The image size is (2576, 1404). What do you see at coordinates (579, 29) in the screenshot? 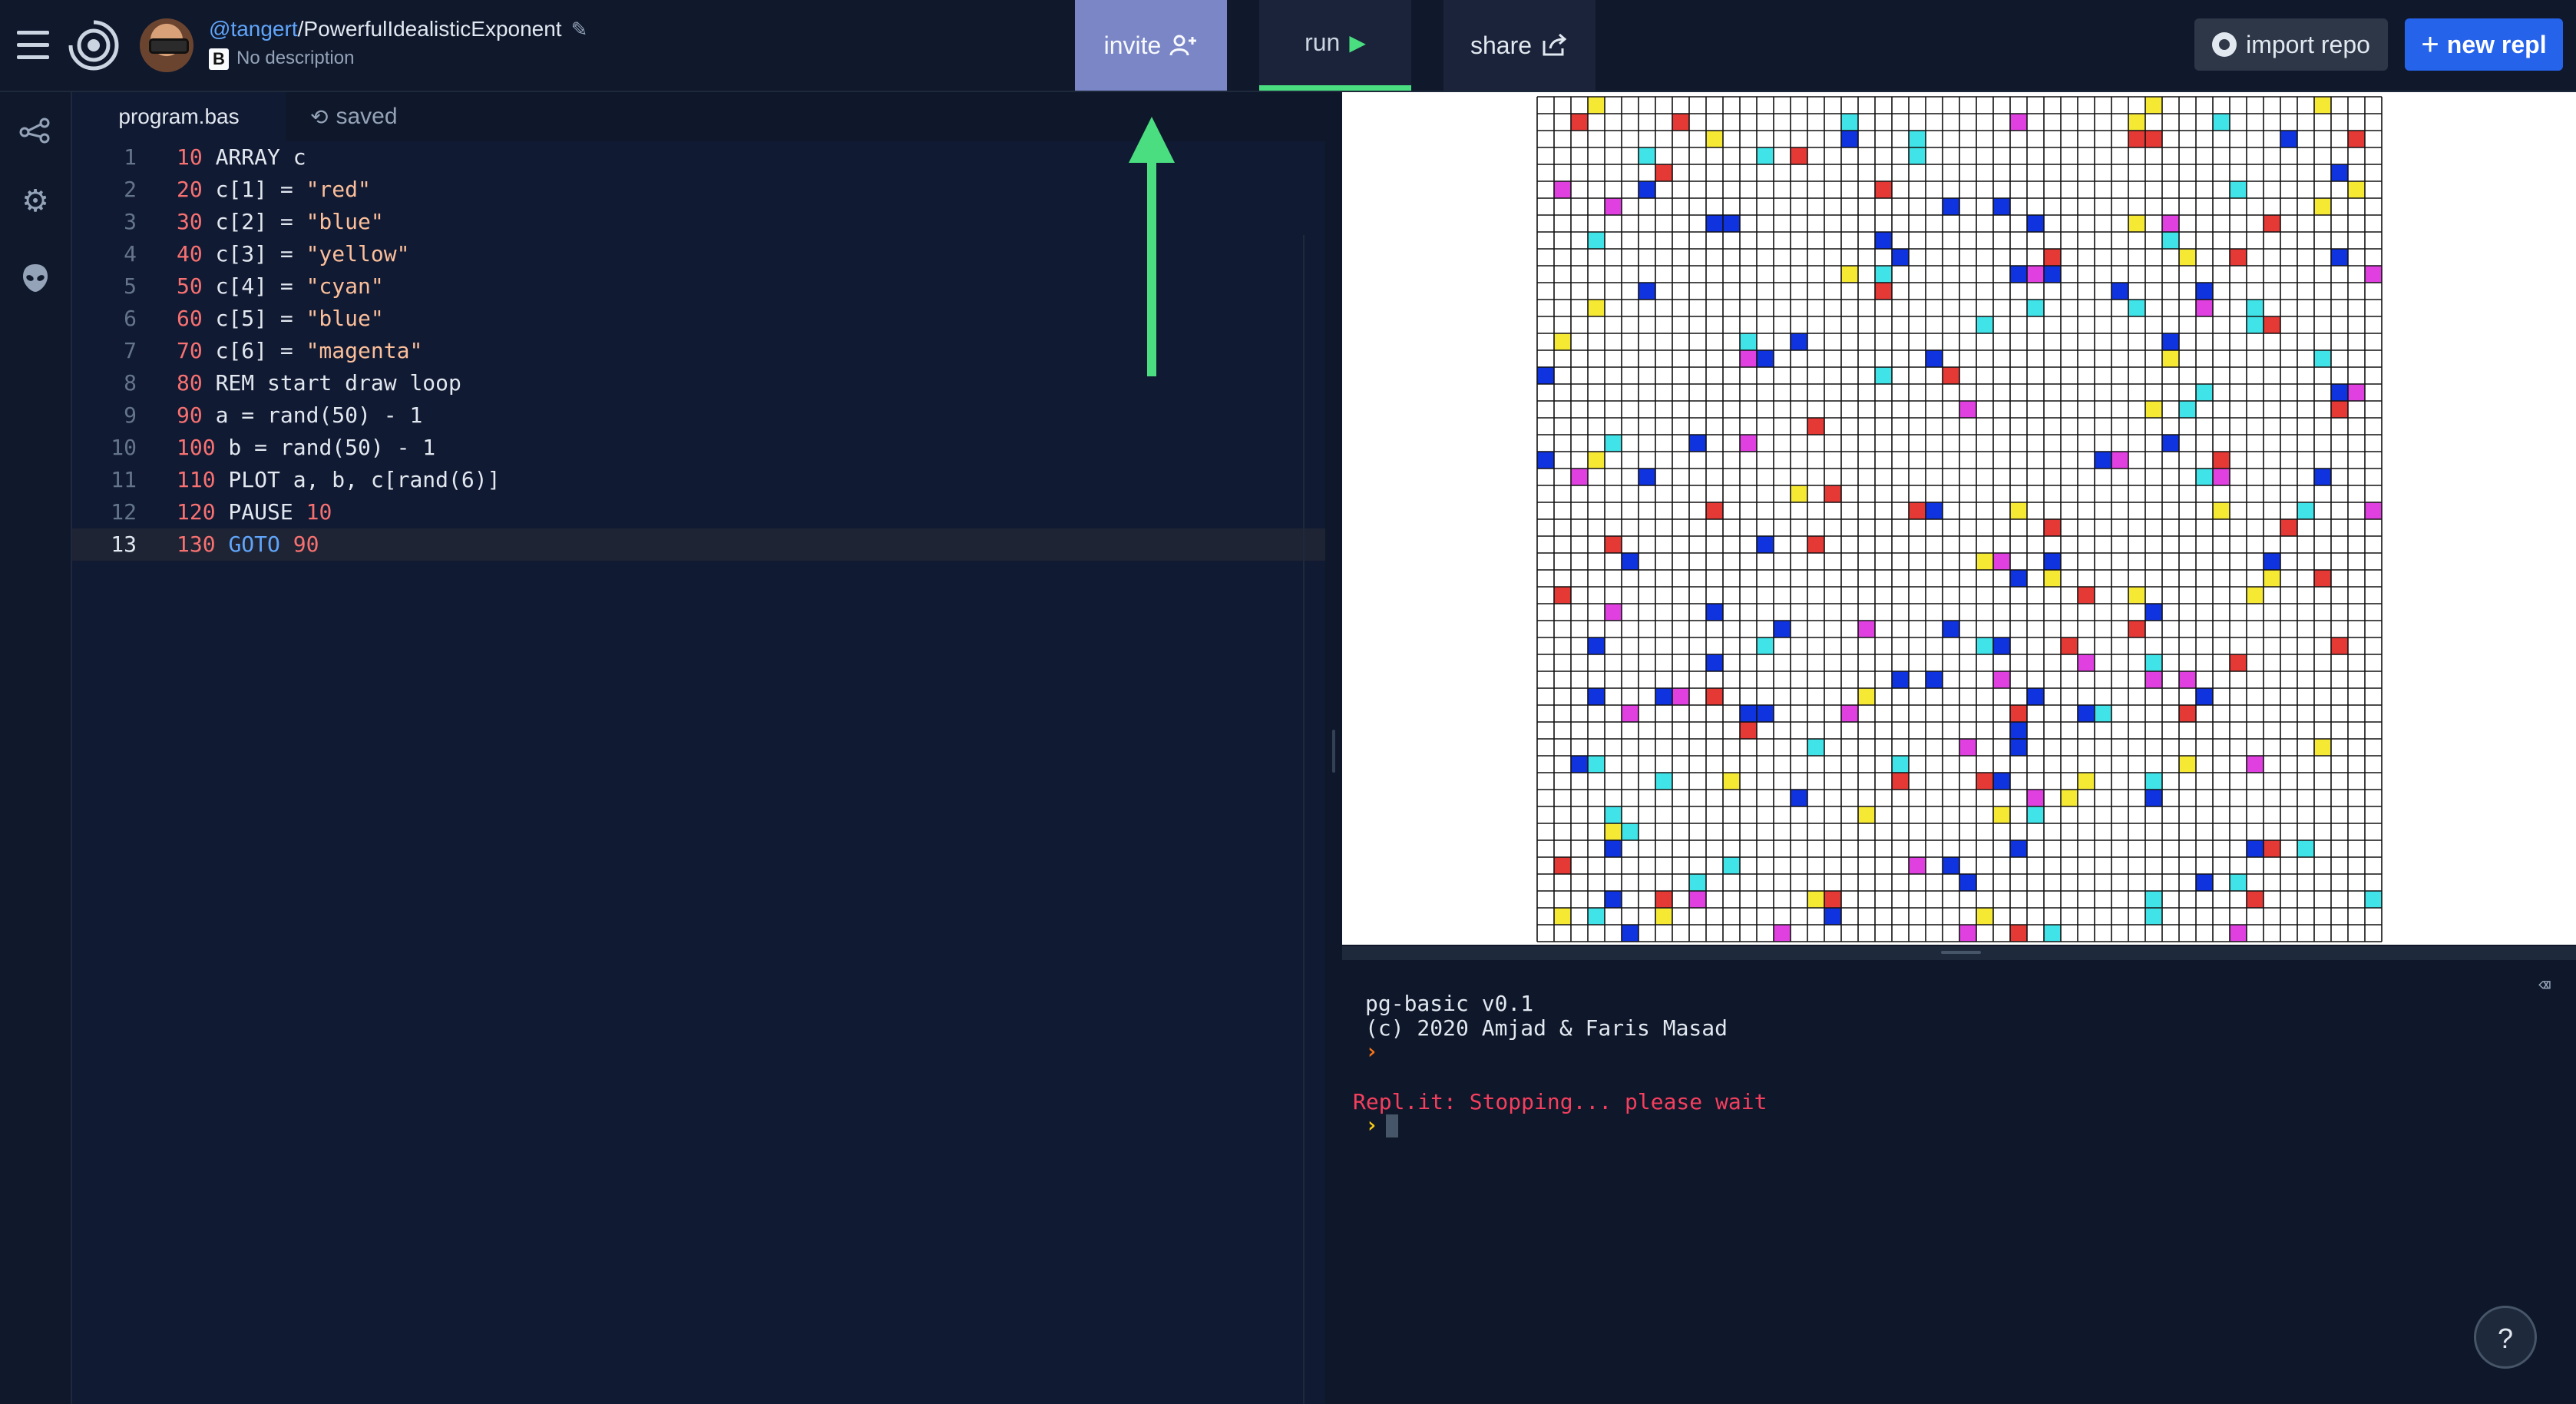
I see `pencil-icon: ✎` at bounding box center [579, 29].